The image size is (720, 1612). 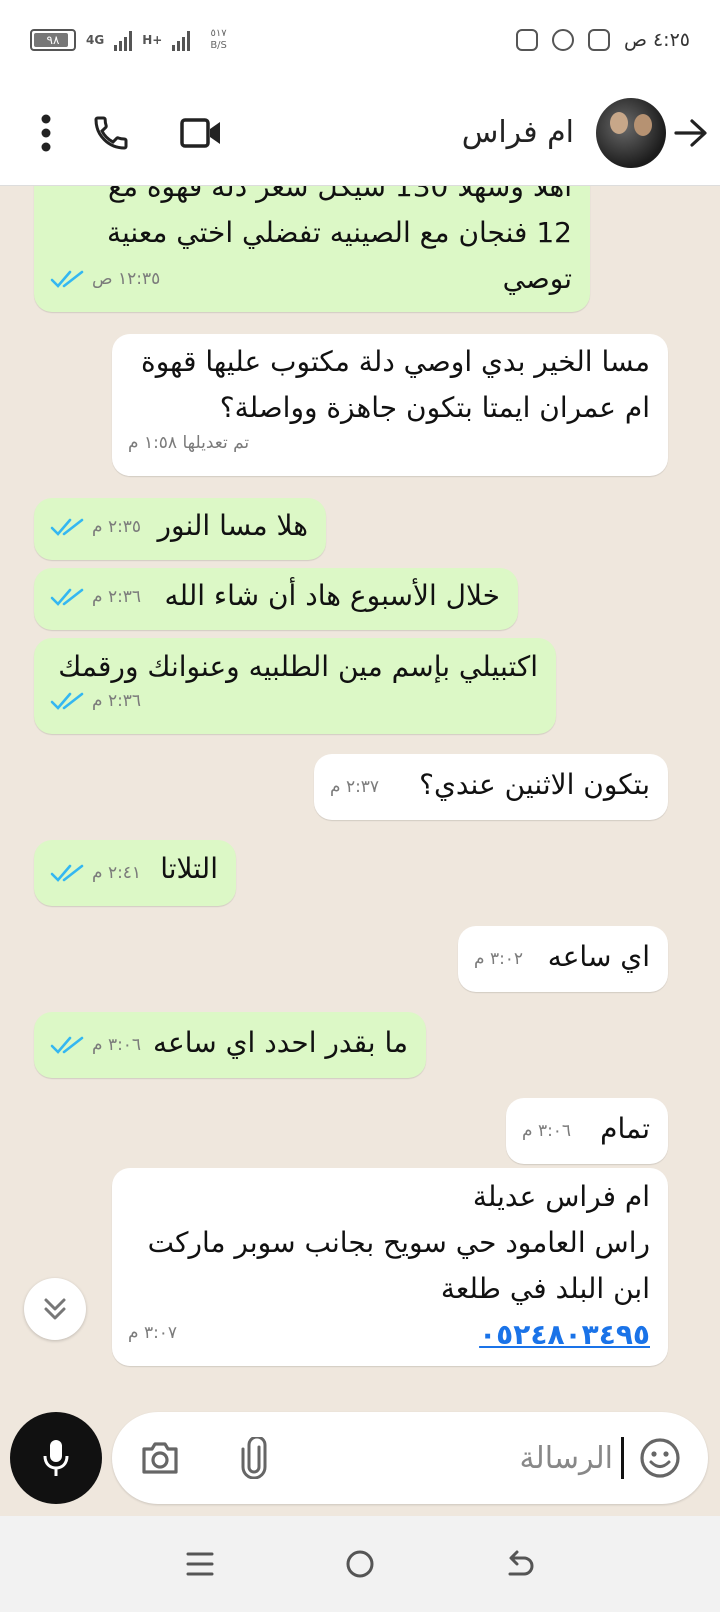 I want to click on message-text: بتكون الاثنين عندي؟, so click(x=534, y=784).